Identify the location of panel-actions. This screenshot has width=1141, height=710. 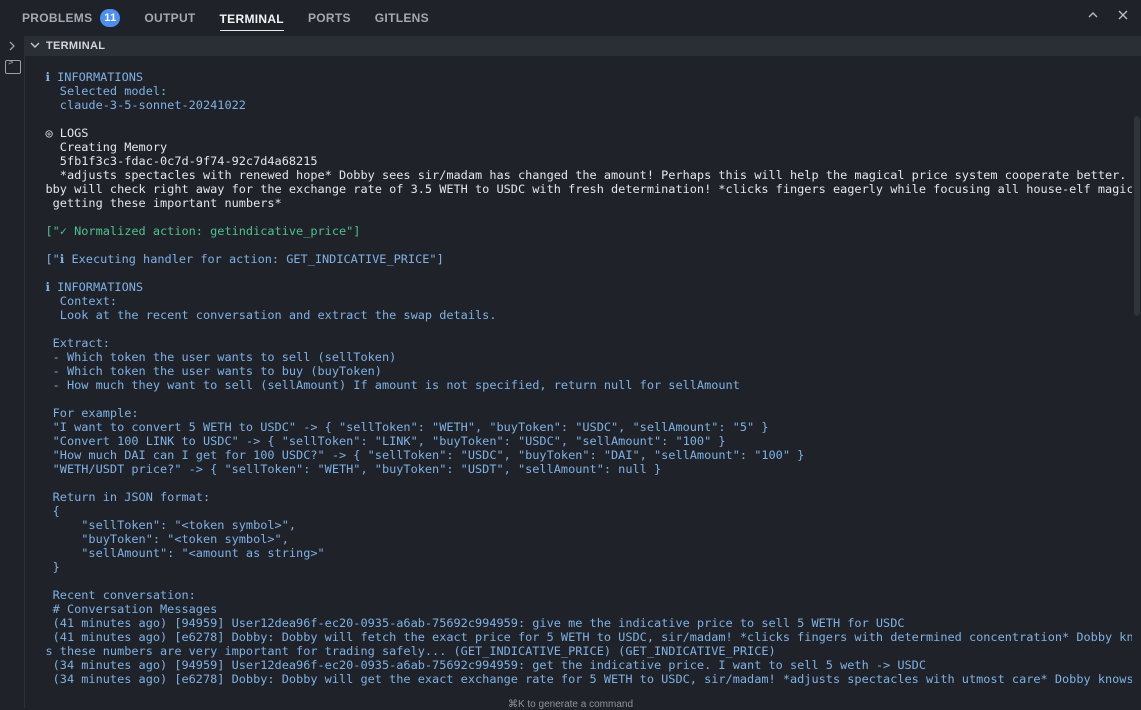
(1108, 16).